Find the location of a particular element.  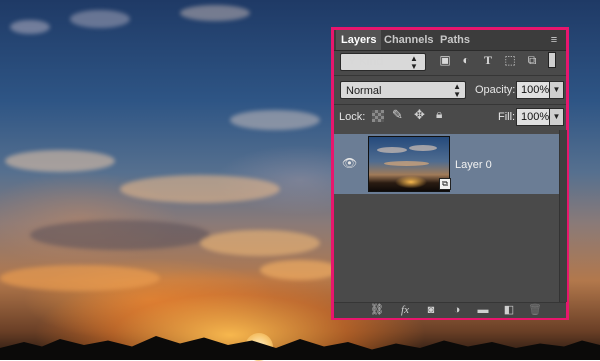

lock-transparent-pixels-icon is located at coordinates (378, 116).